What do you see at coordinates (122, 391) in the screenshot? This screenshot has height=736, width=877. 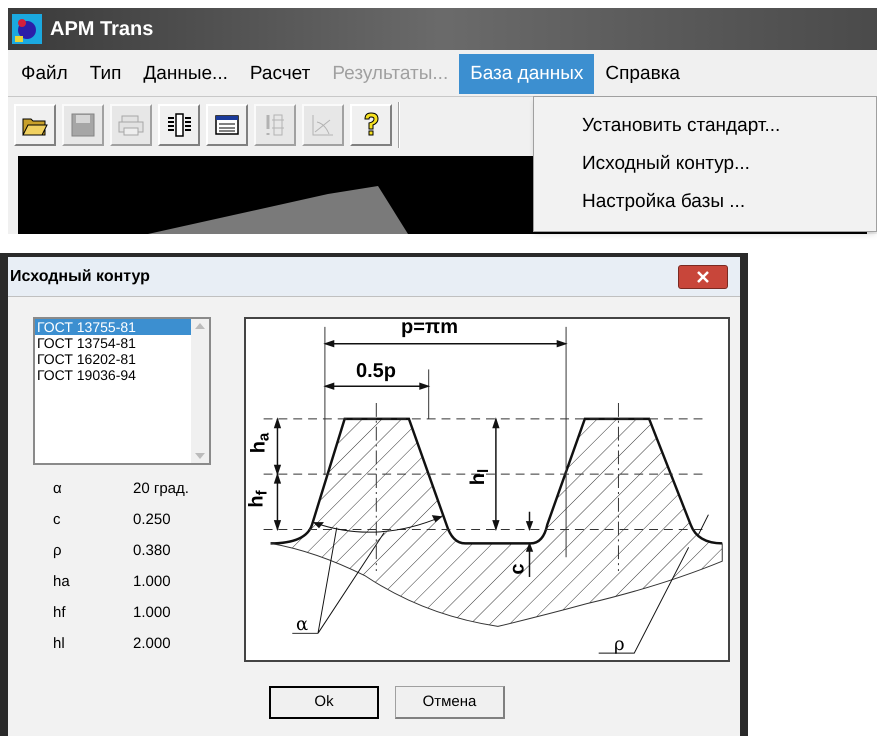 I see `standards-list: ГОСТ 13755-81 ГОСТ 13754-81 ГОСТ 16202-81 ГОСТ 19036-94` at bounding box center [122, 391].